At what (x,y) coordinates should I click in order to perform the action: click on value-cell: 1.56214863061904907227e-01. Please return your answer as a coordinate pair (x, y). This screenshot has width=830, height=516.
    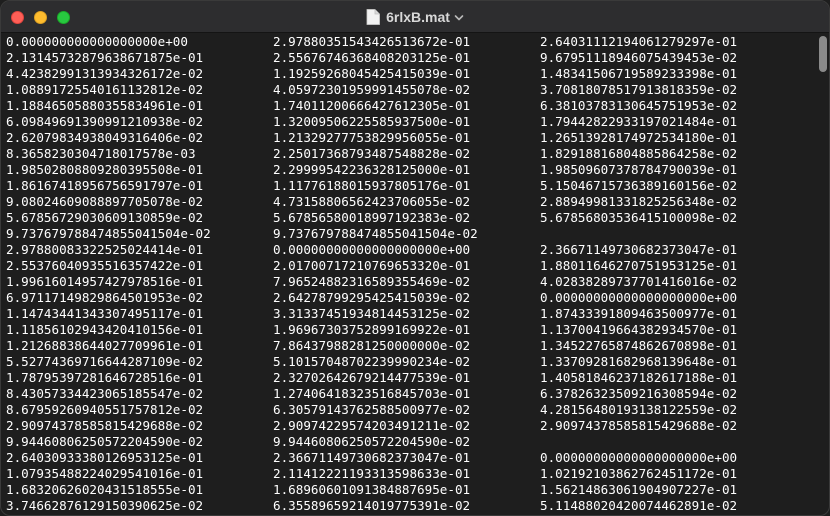
    Looking at the image, I should click on (639, 489).